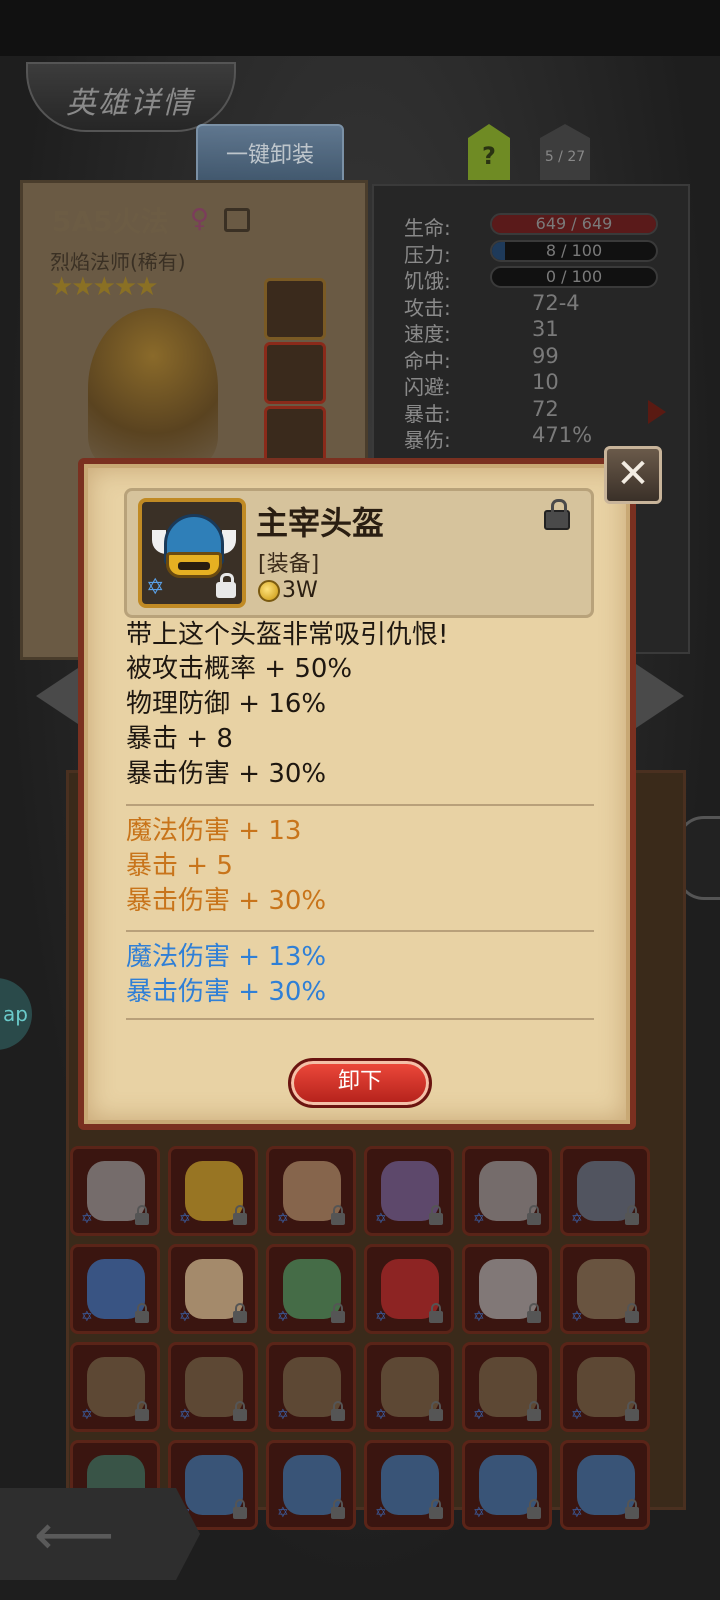  What do you see at coordinates (153, 388) in the screenshot?
I see `hero-portrait` at bounding box center [153, 388].